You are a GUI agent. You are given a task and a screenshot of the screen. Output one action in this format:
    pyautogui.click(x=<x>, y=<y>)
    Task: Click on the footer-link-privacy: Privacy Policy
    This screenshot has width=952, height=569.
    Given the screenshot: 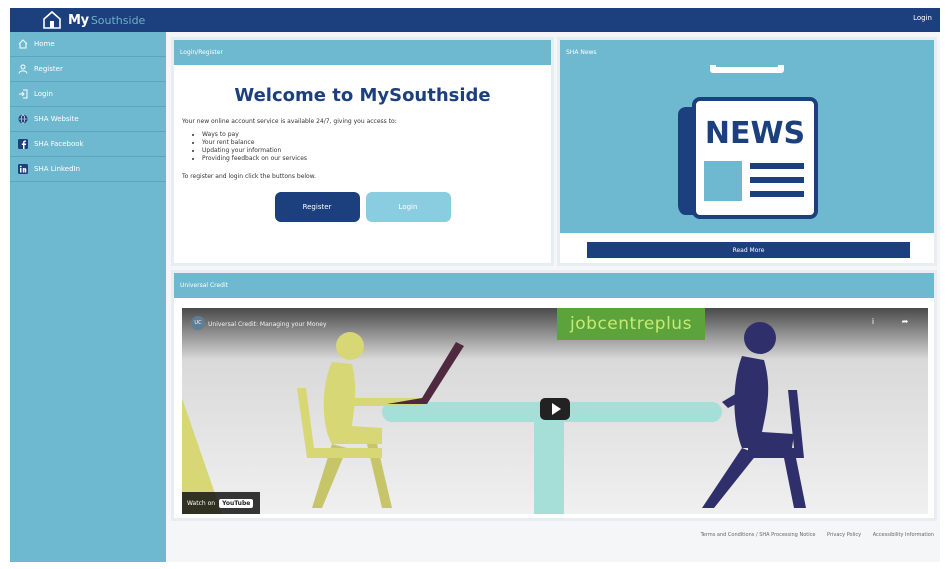 What is the action you would take?
    pyautogui.click(x=844, y=535)
    